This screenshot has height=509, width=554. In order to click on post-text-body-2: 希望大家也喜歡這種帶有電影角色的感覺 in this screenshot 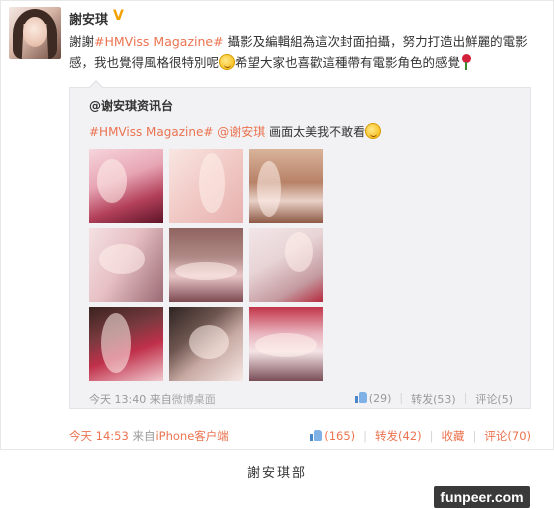, I will do `click(348, 62)`.